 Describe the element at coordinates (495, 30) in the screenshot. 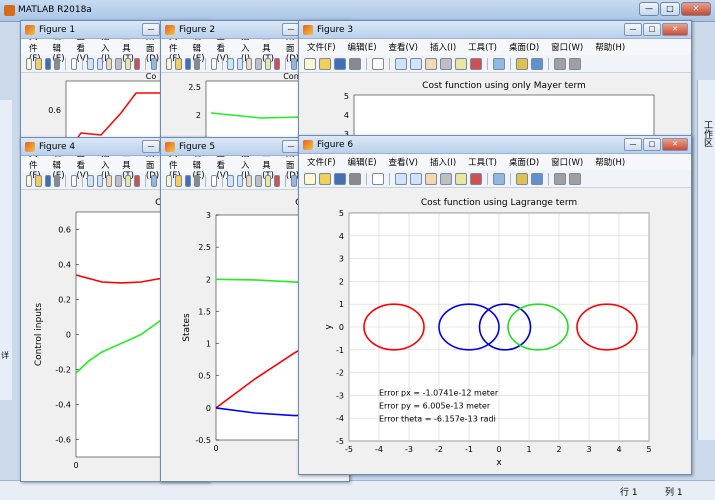

I see `figure-title-bar: Figure 3 — □ ✕` at that location.